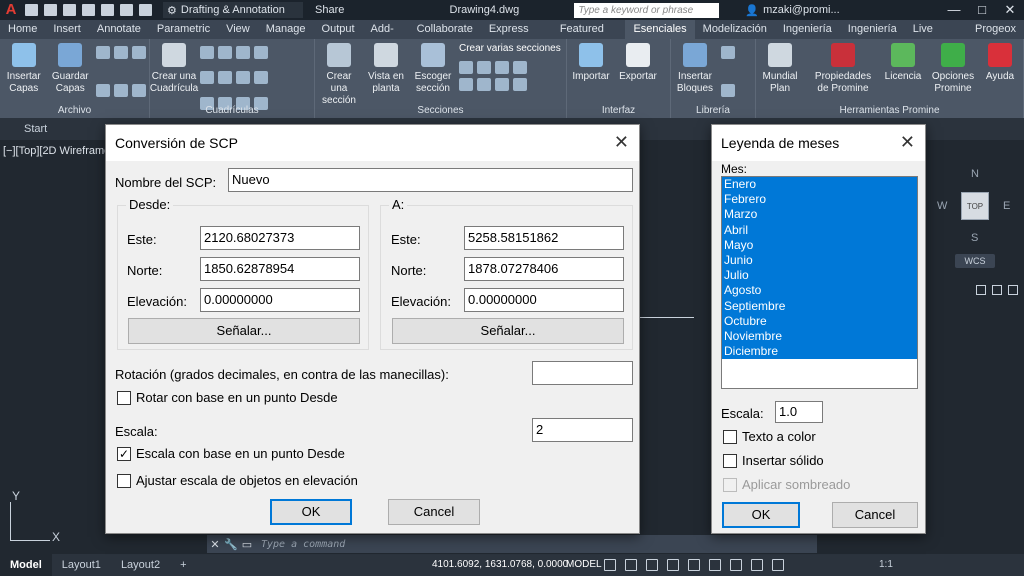 The width and height of the screenshot is (1024, 576). I want to click on month-item: Mayo, so click(819, 245).